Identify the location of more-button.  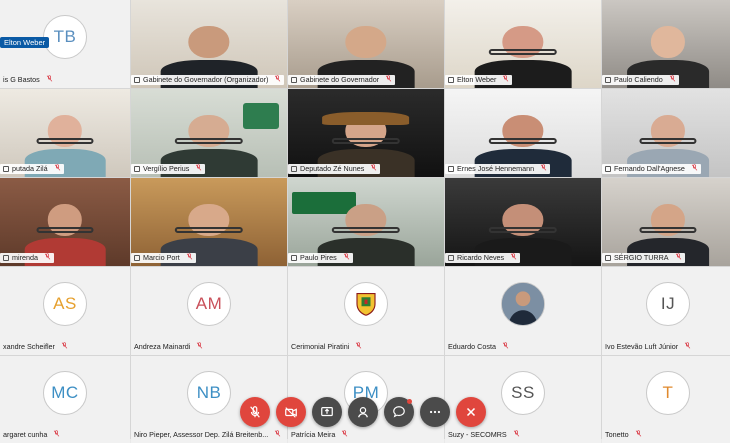
(435, 412).